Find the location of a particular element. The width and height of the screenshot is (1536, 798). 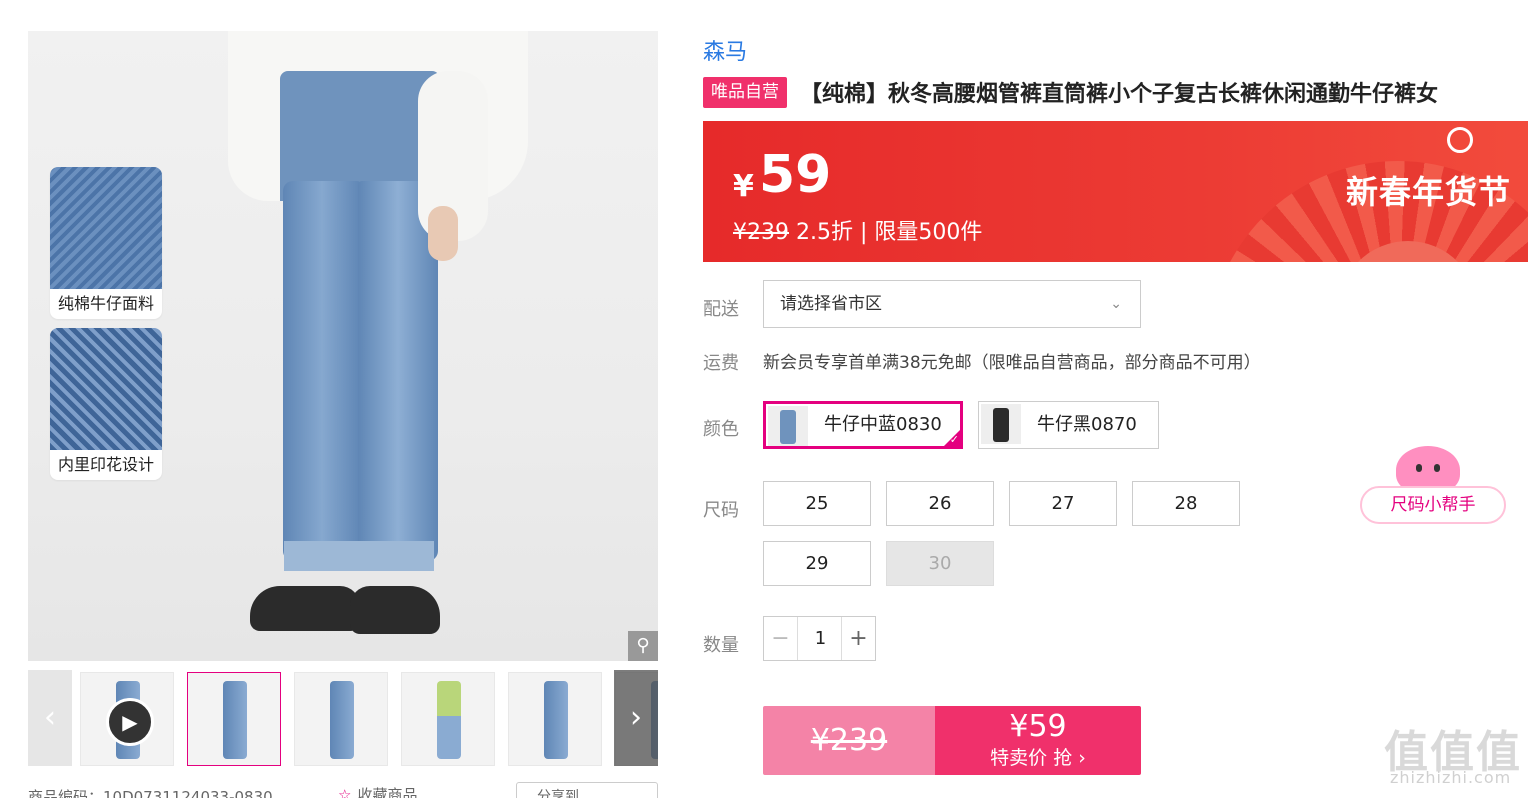

buy-original-price-text: ¥239 is located at coordinates (849, 740).